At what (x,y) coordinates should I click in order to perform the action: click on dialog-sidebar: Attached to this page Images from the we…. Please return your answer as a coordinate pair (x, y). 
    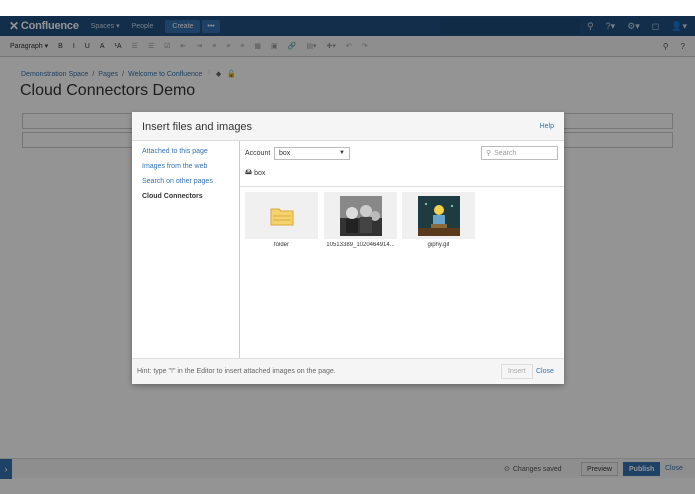
    Looking at the image, I should click on (186, 249).